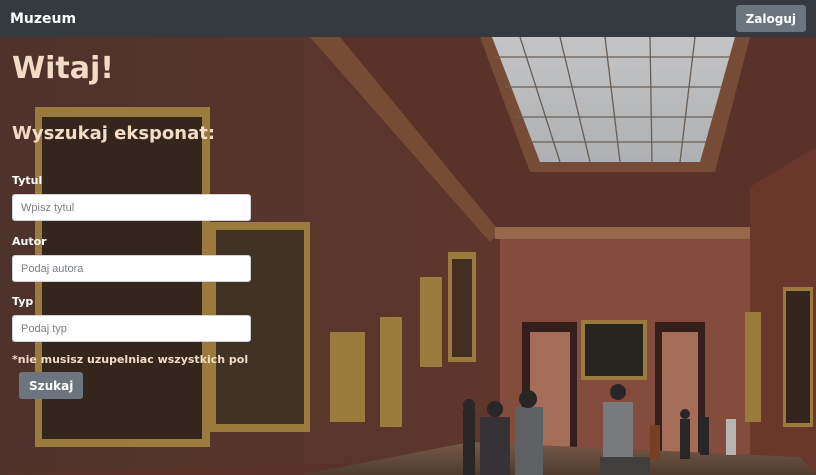 The image size is (816, 475). What do you see at coordinates (131, 328) in the screenshot?
I see `type-input` at bounding box center [131, 328].